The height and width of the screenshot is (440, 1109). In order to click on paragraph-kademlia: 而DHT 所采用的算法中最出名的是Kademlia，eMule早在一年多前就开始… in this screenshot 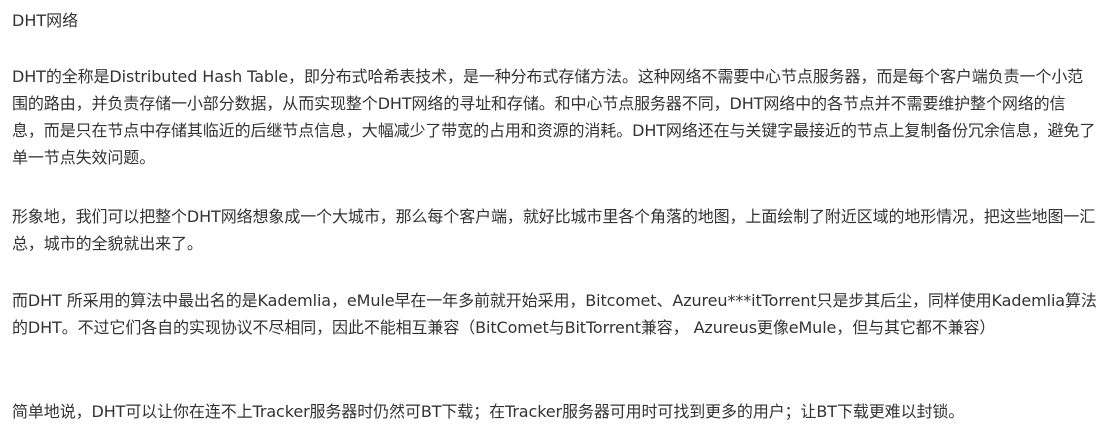, I will do `click(554, 314)`.